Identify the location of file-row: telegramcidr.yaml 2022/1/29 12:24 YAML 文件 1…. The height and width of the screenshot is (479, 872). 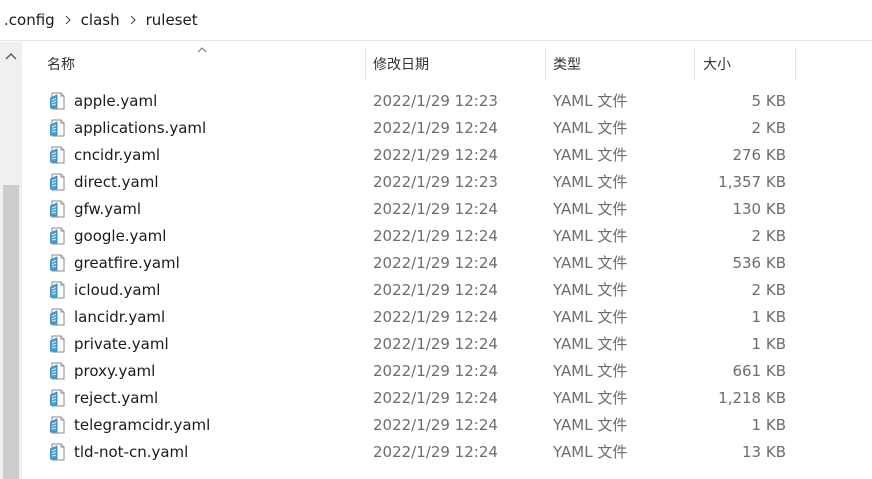
(447, 425).